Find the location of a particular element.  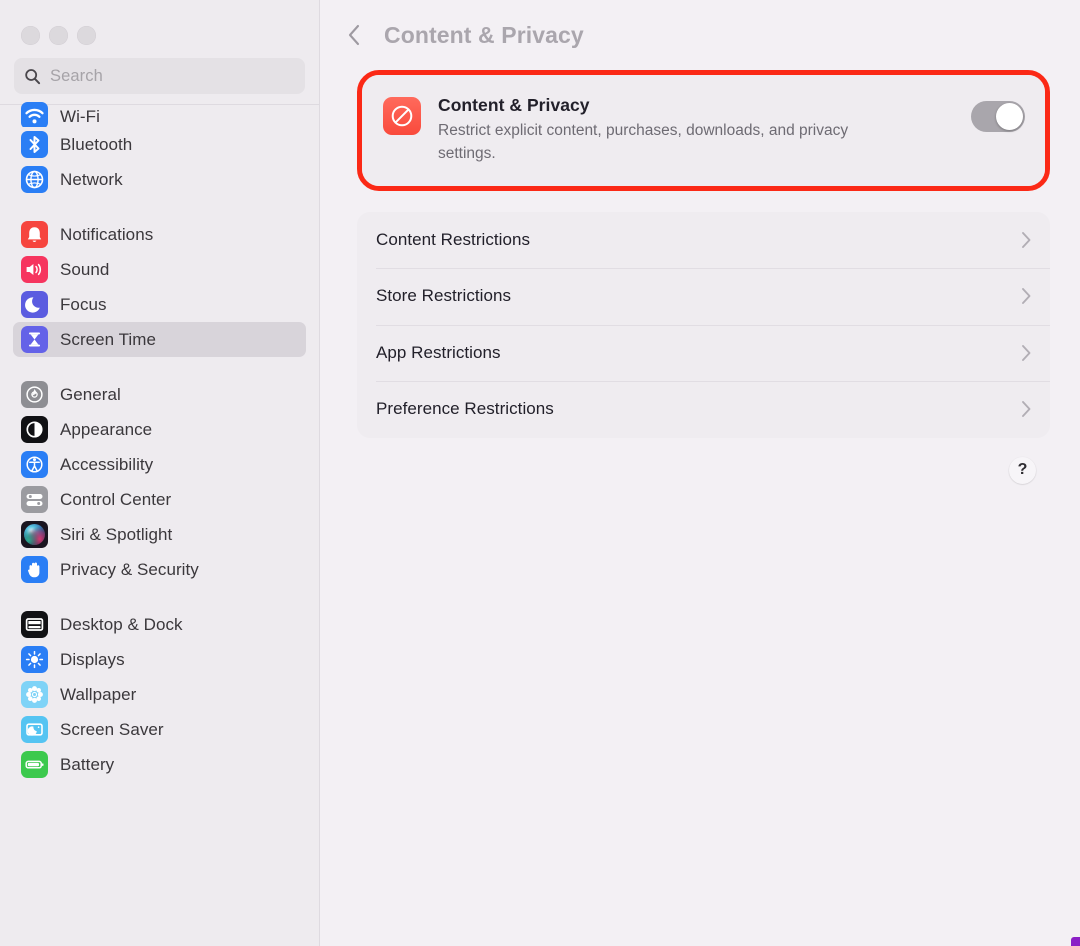

sidebar-item-desktop-dock: Desktop & Dock is located at coordinates (159, 624).